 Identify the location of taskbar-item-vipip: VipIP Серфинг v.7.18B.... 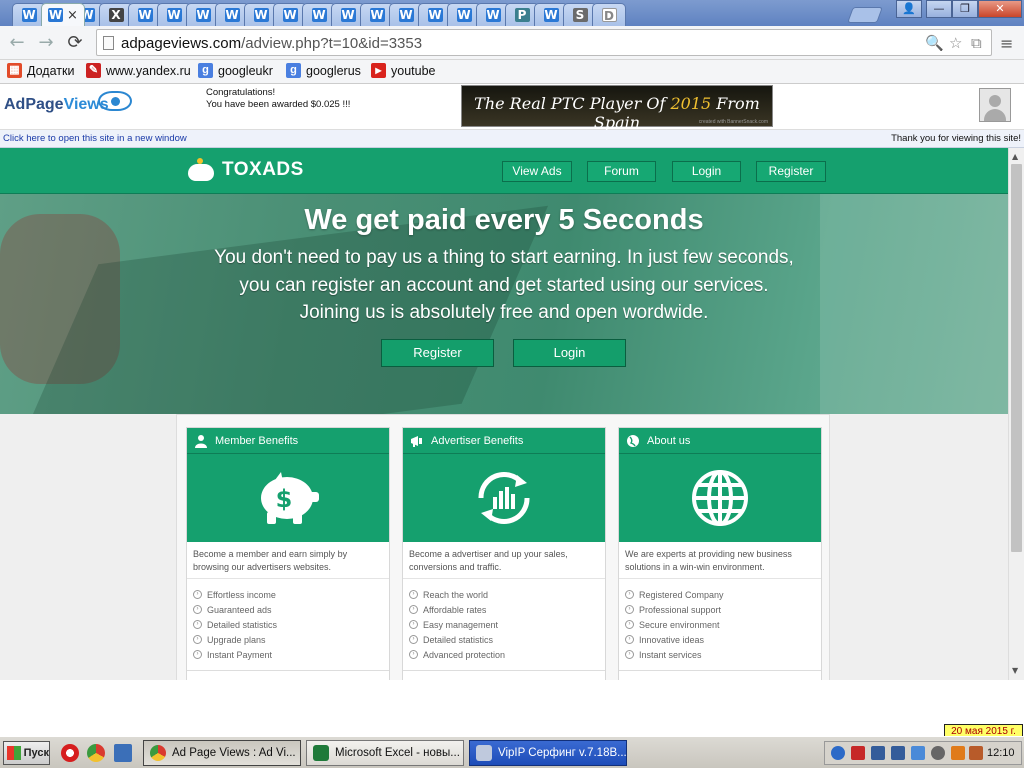
(548, 753).